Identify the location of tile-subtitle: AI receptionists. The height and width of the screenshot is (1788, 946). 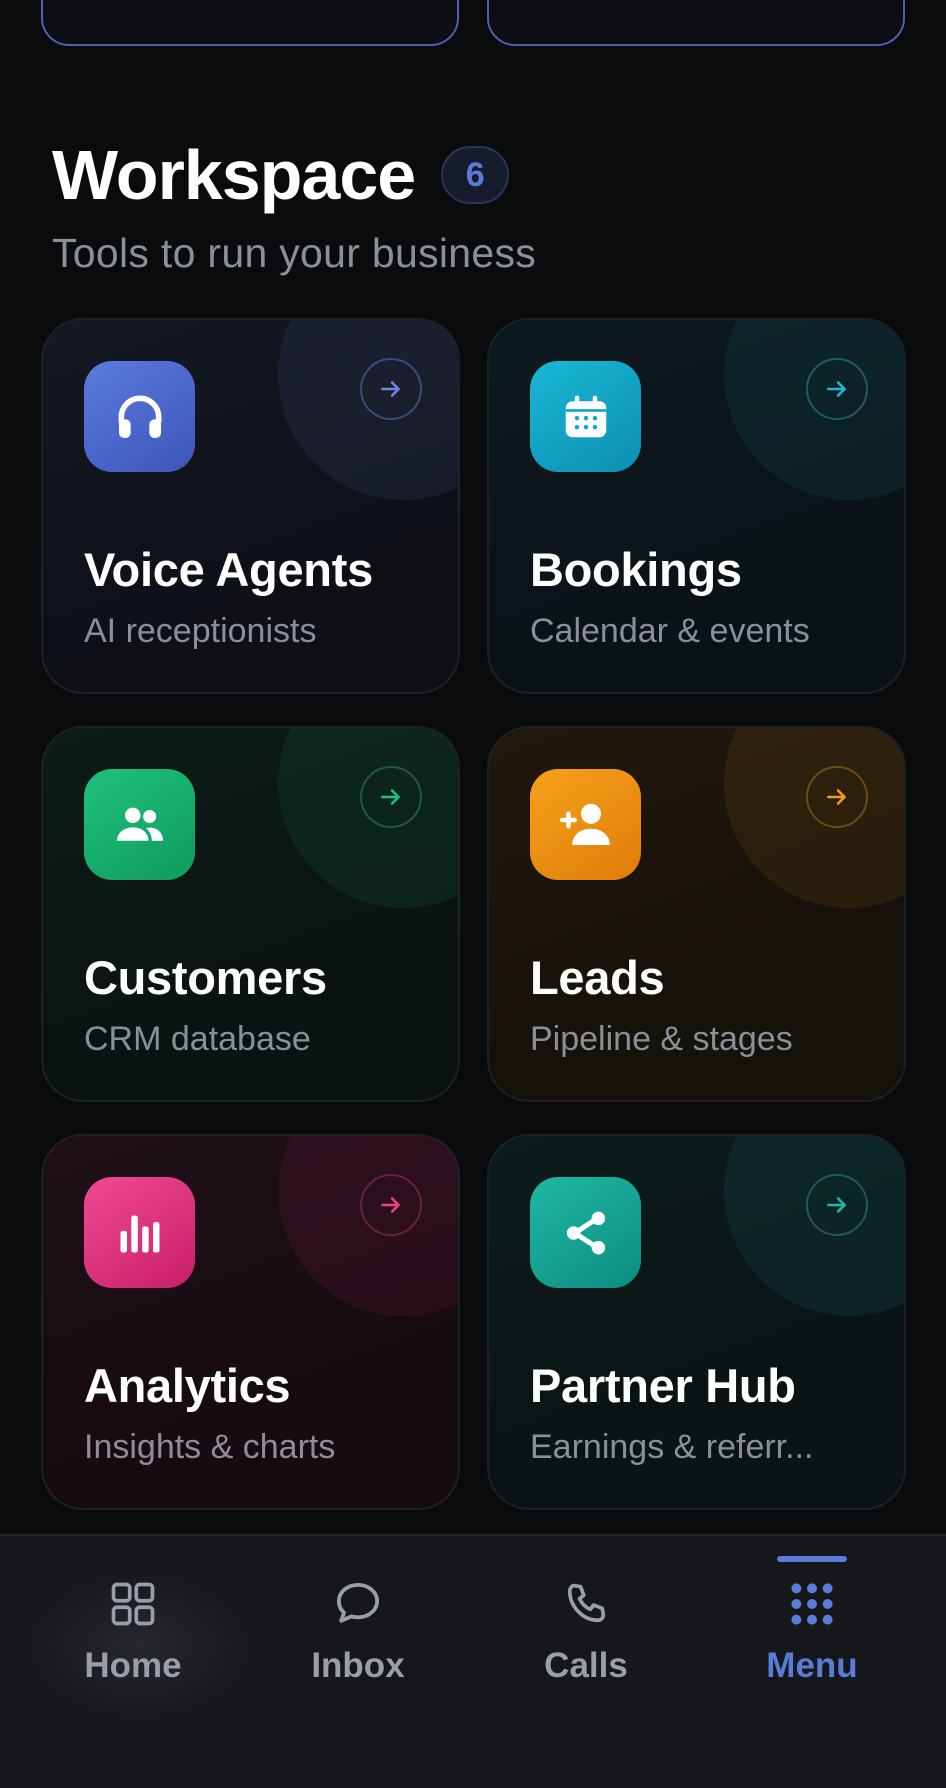
(200, 631).